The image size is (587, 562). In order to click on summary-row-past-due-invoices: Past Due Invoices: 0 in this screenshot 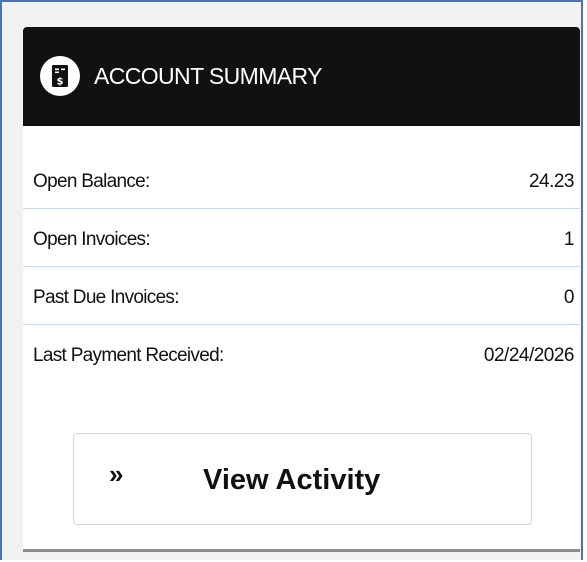, I will do `click(301, 296)`.